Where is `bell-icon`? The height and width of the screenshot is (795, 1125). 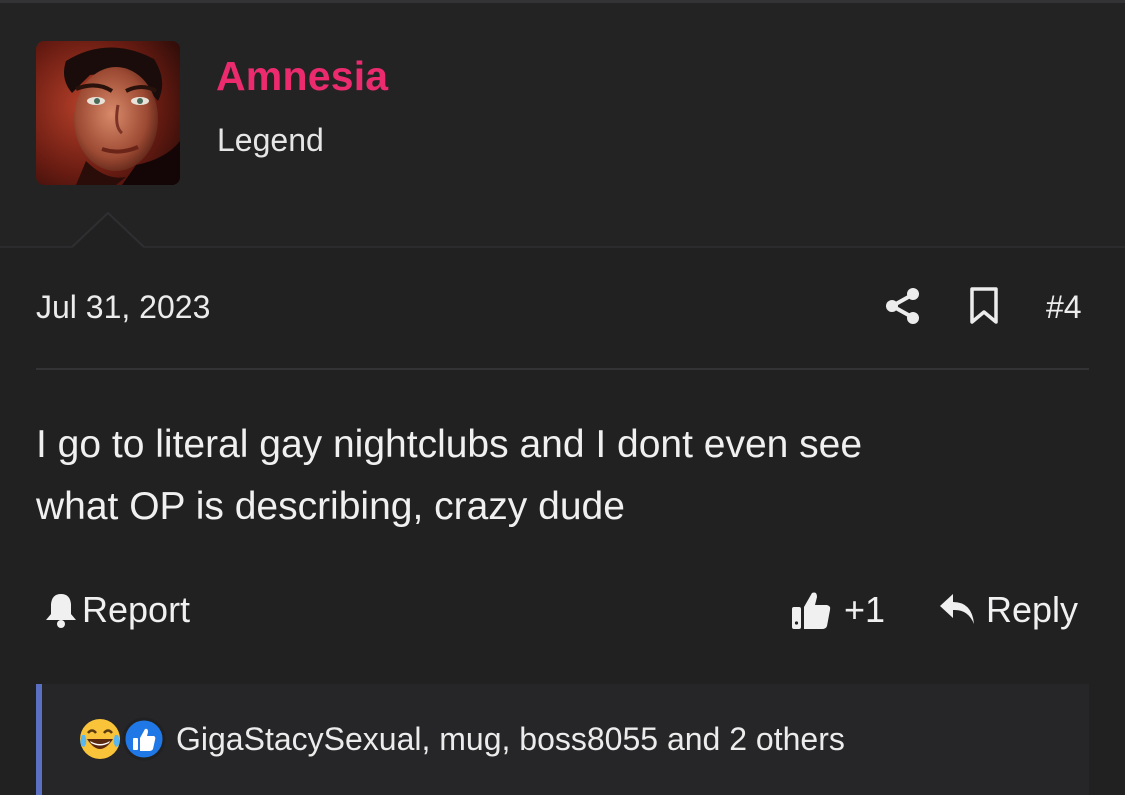 bell-icon is located at coordinates (61, 611).